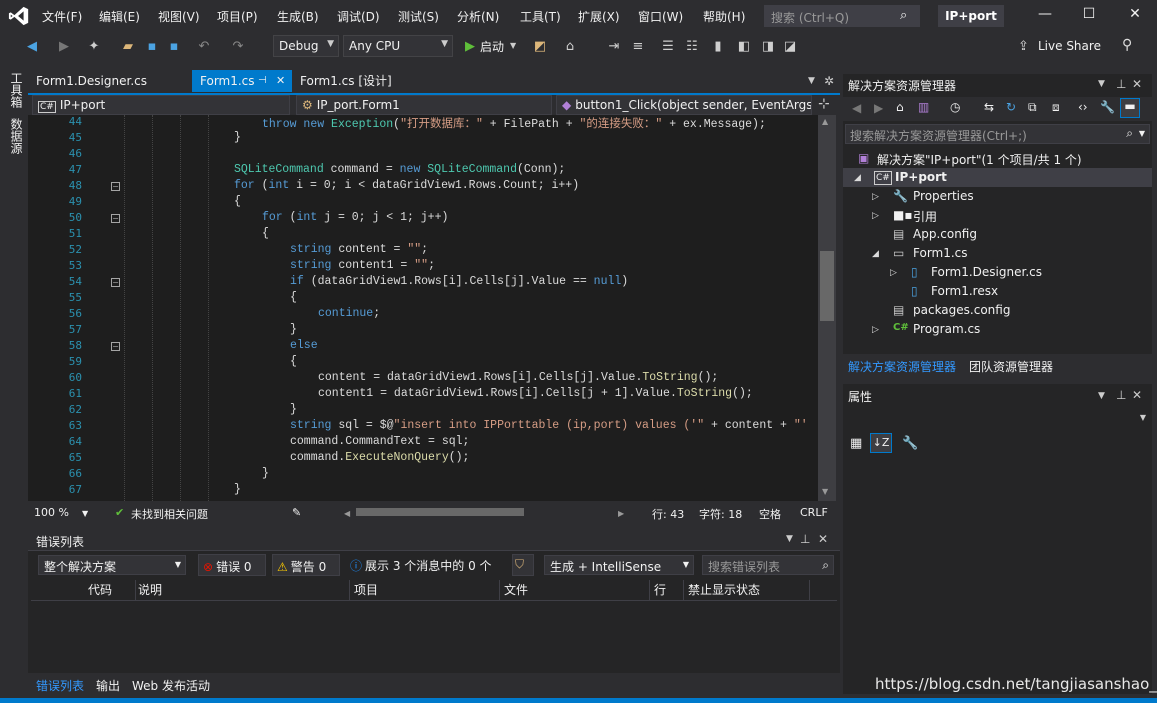 Image resolution: width=1157 pixels, height=703 pixels. What do you see at coordinates (660, 16) in the screenshot?
I see `menu-item: 窗口(W)` at bounding box center [660, 16].